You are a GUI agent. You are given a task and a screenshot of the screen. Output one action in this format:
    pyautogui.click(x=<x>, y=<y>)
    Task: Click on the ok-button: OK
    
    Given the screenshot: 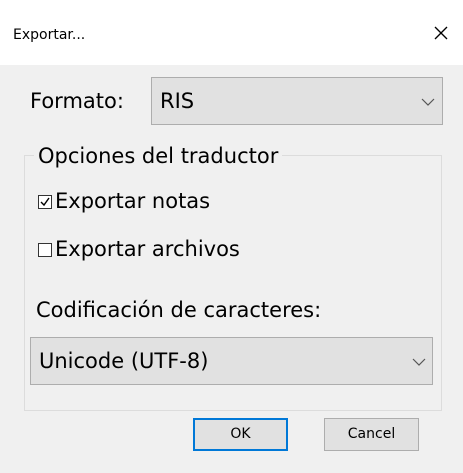 What is the action you would take?
    pyautogui.click(x=240, y=434)
    